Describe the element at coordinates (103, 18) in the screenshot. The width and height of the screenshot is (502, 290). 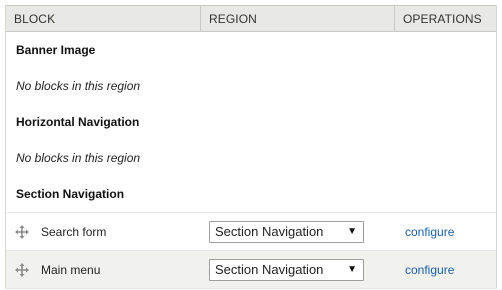
I see `header-block: Block` at that location.